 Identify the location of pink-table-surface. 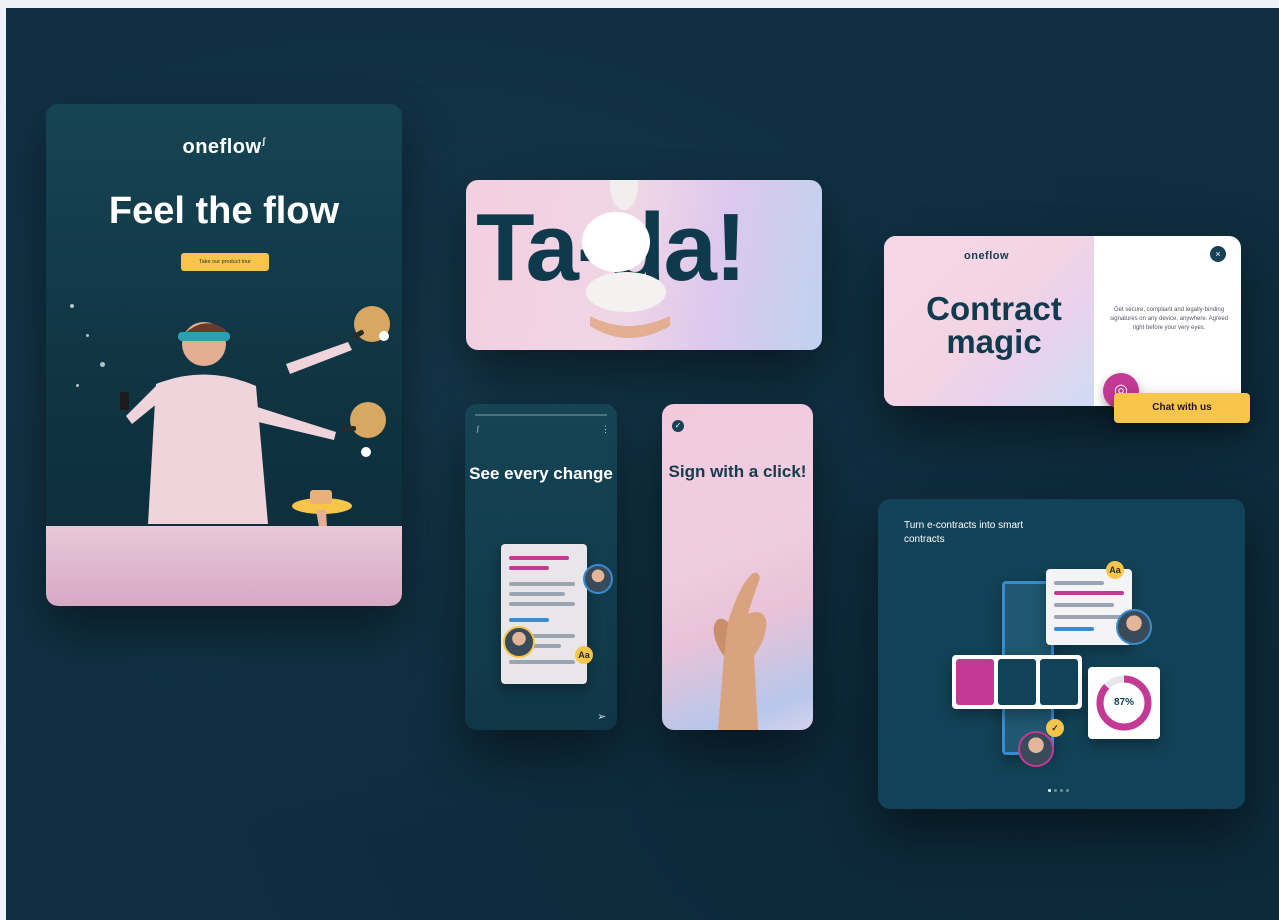
(224, 566).